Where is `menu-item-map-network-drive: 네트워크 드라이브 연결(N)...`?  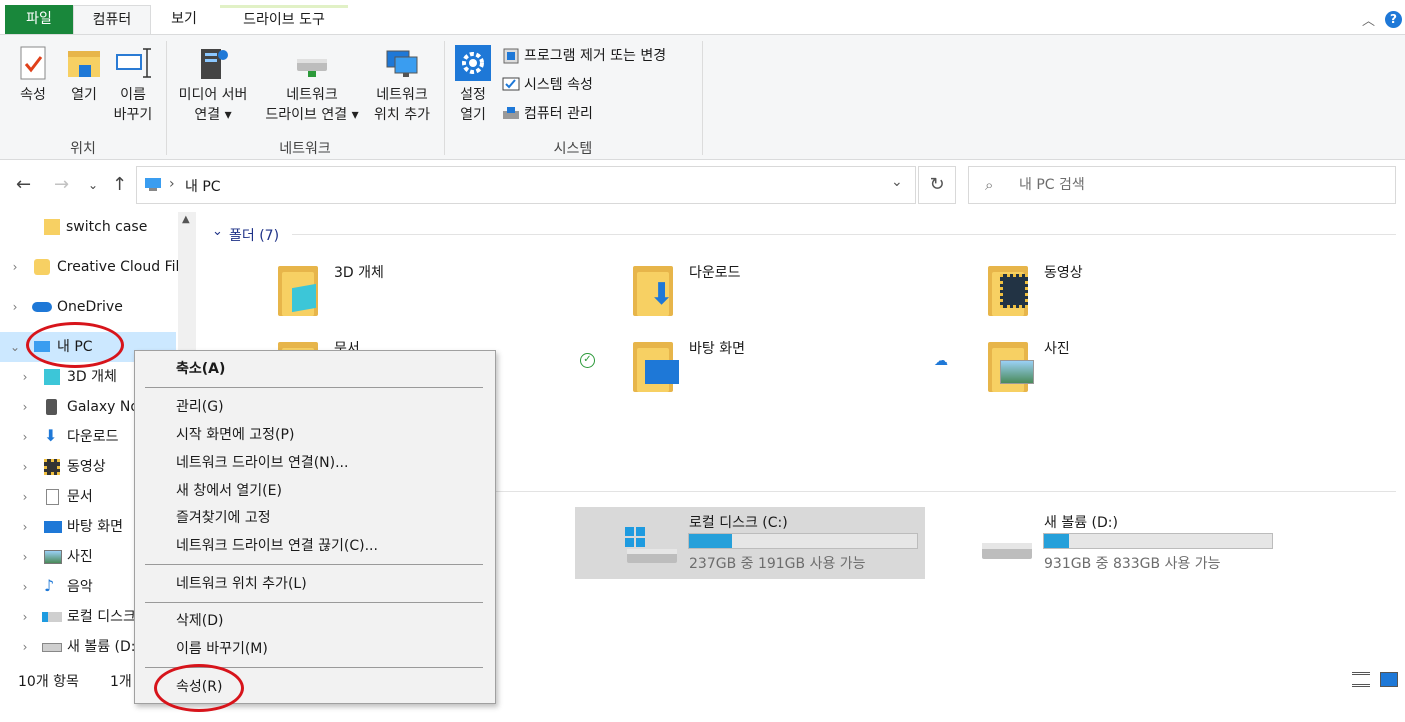 menu-item-map-network-drive: 네트워크 드라이브 연결(N)... is located at coordinates (262, 463).